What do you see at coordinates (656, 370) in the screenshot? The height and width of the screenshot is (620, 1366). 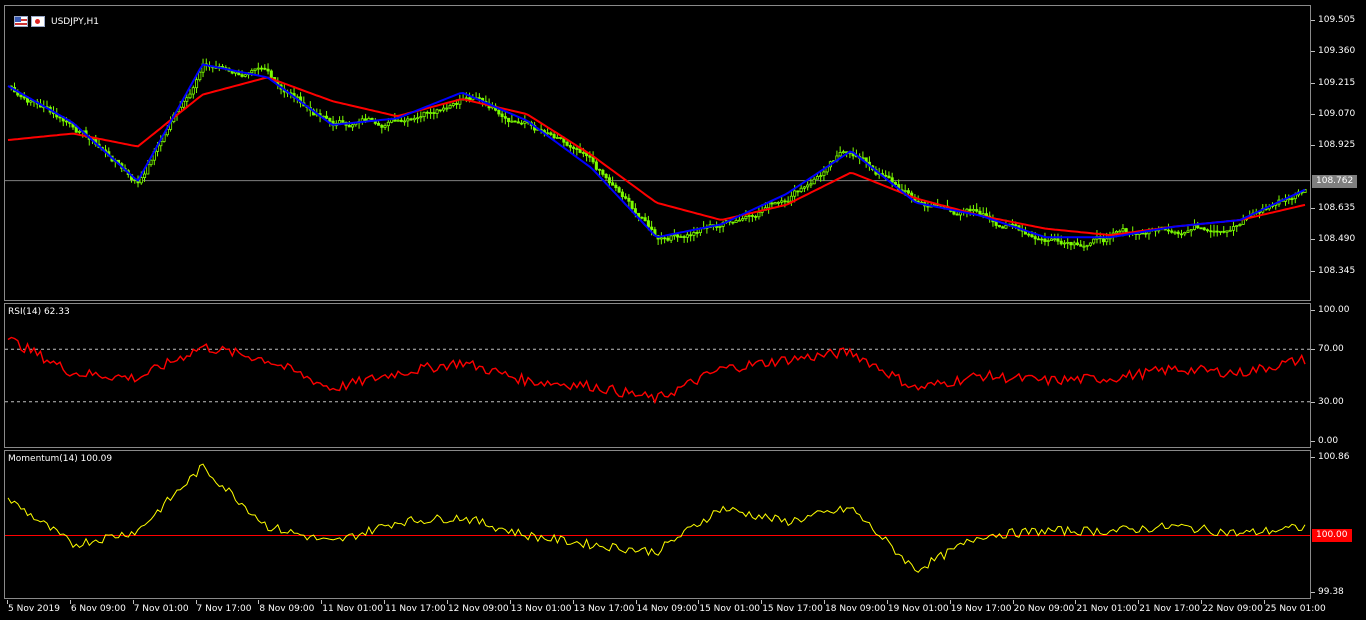 I see `rsi-line` at bounding box center [656, 370].